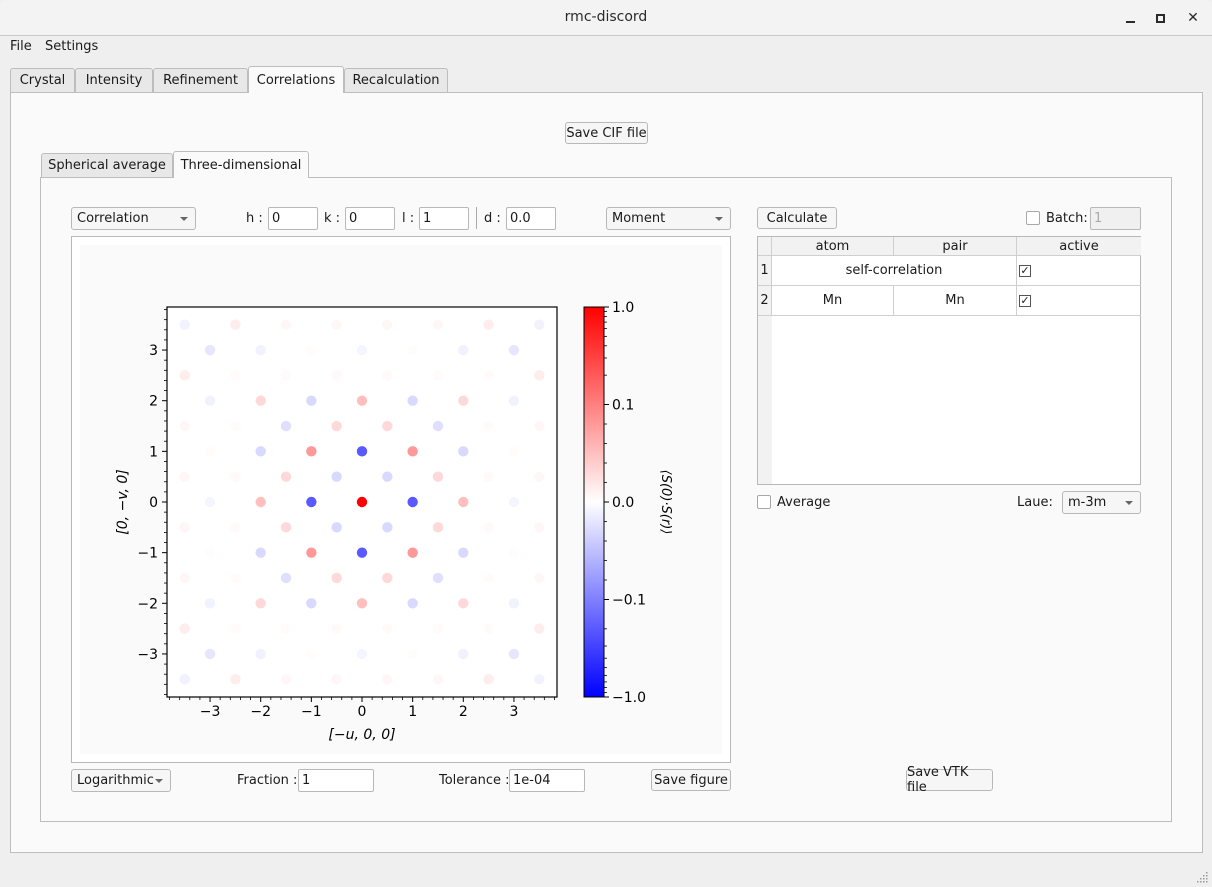  What do you see at coordinates (797, 218) in the screenshot?
I see `calculate-button: Calculate` at bounding box center [797, 218].